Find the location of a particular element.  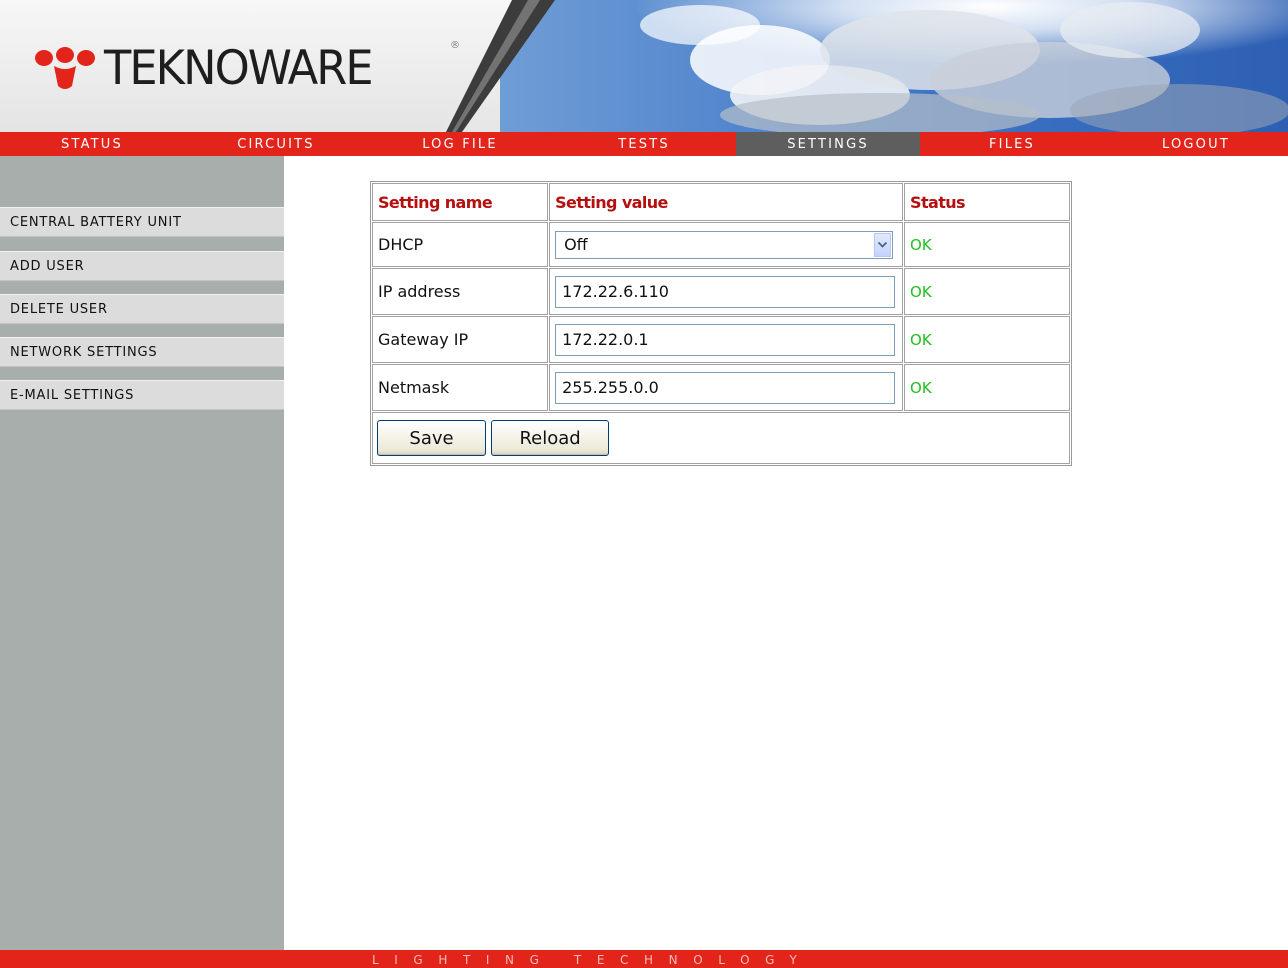

nav-tab-status: STATUS is located at coordinates (92, 144).